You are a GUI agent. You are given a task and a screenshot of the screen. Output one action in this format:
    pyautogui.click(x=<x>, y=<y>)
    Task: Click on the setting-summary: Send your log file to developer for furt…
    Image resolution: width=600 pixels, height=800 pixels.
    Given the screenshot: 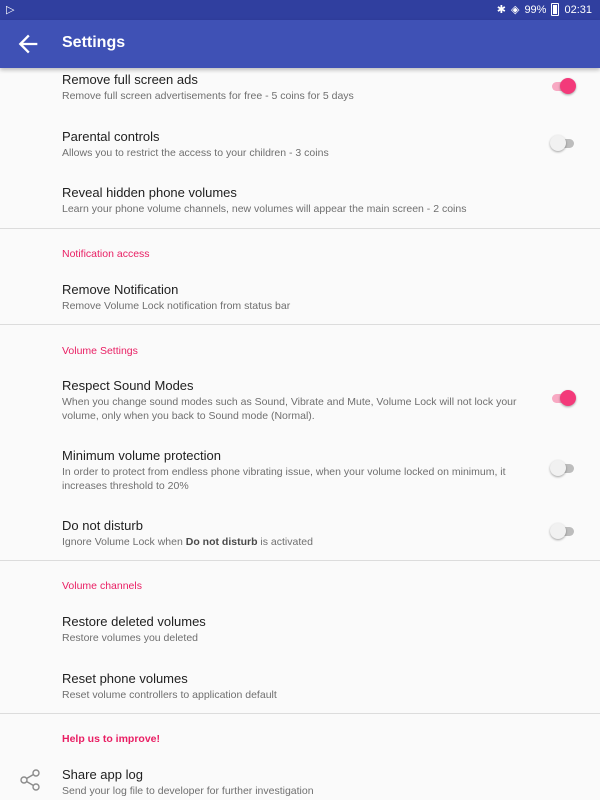 What is the action you would take?
    pyautogui.click(x=188, y=791)
    